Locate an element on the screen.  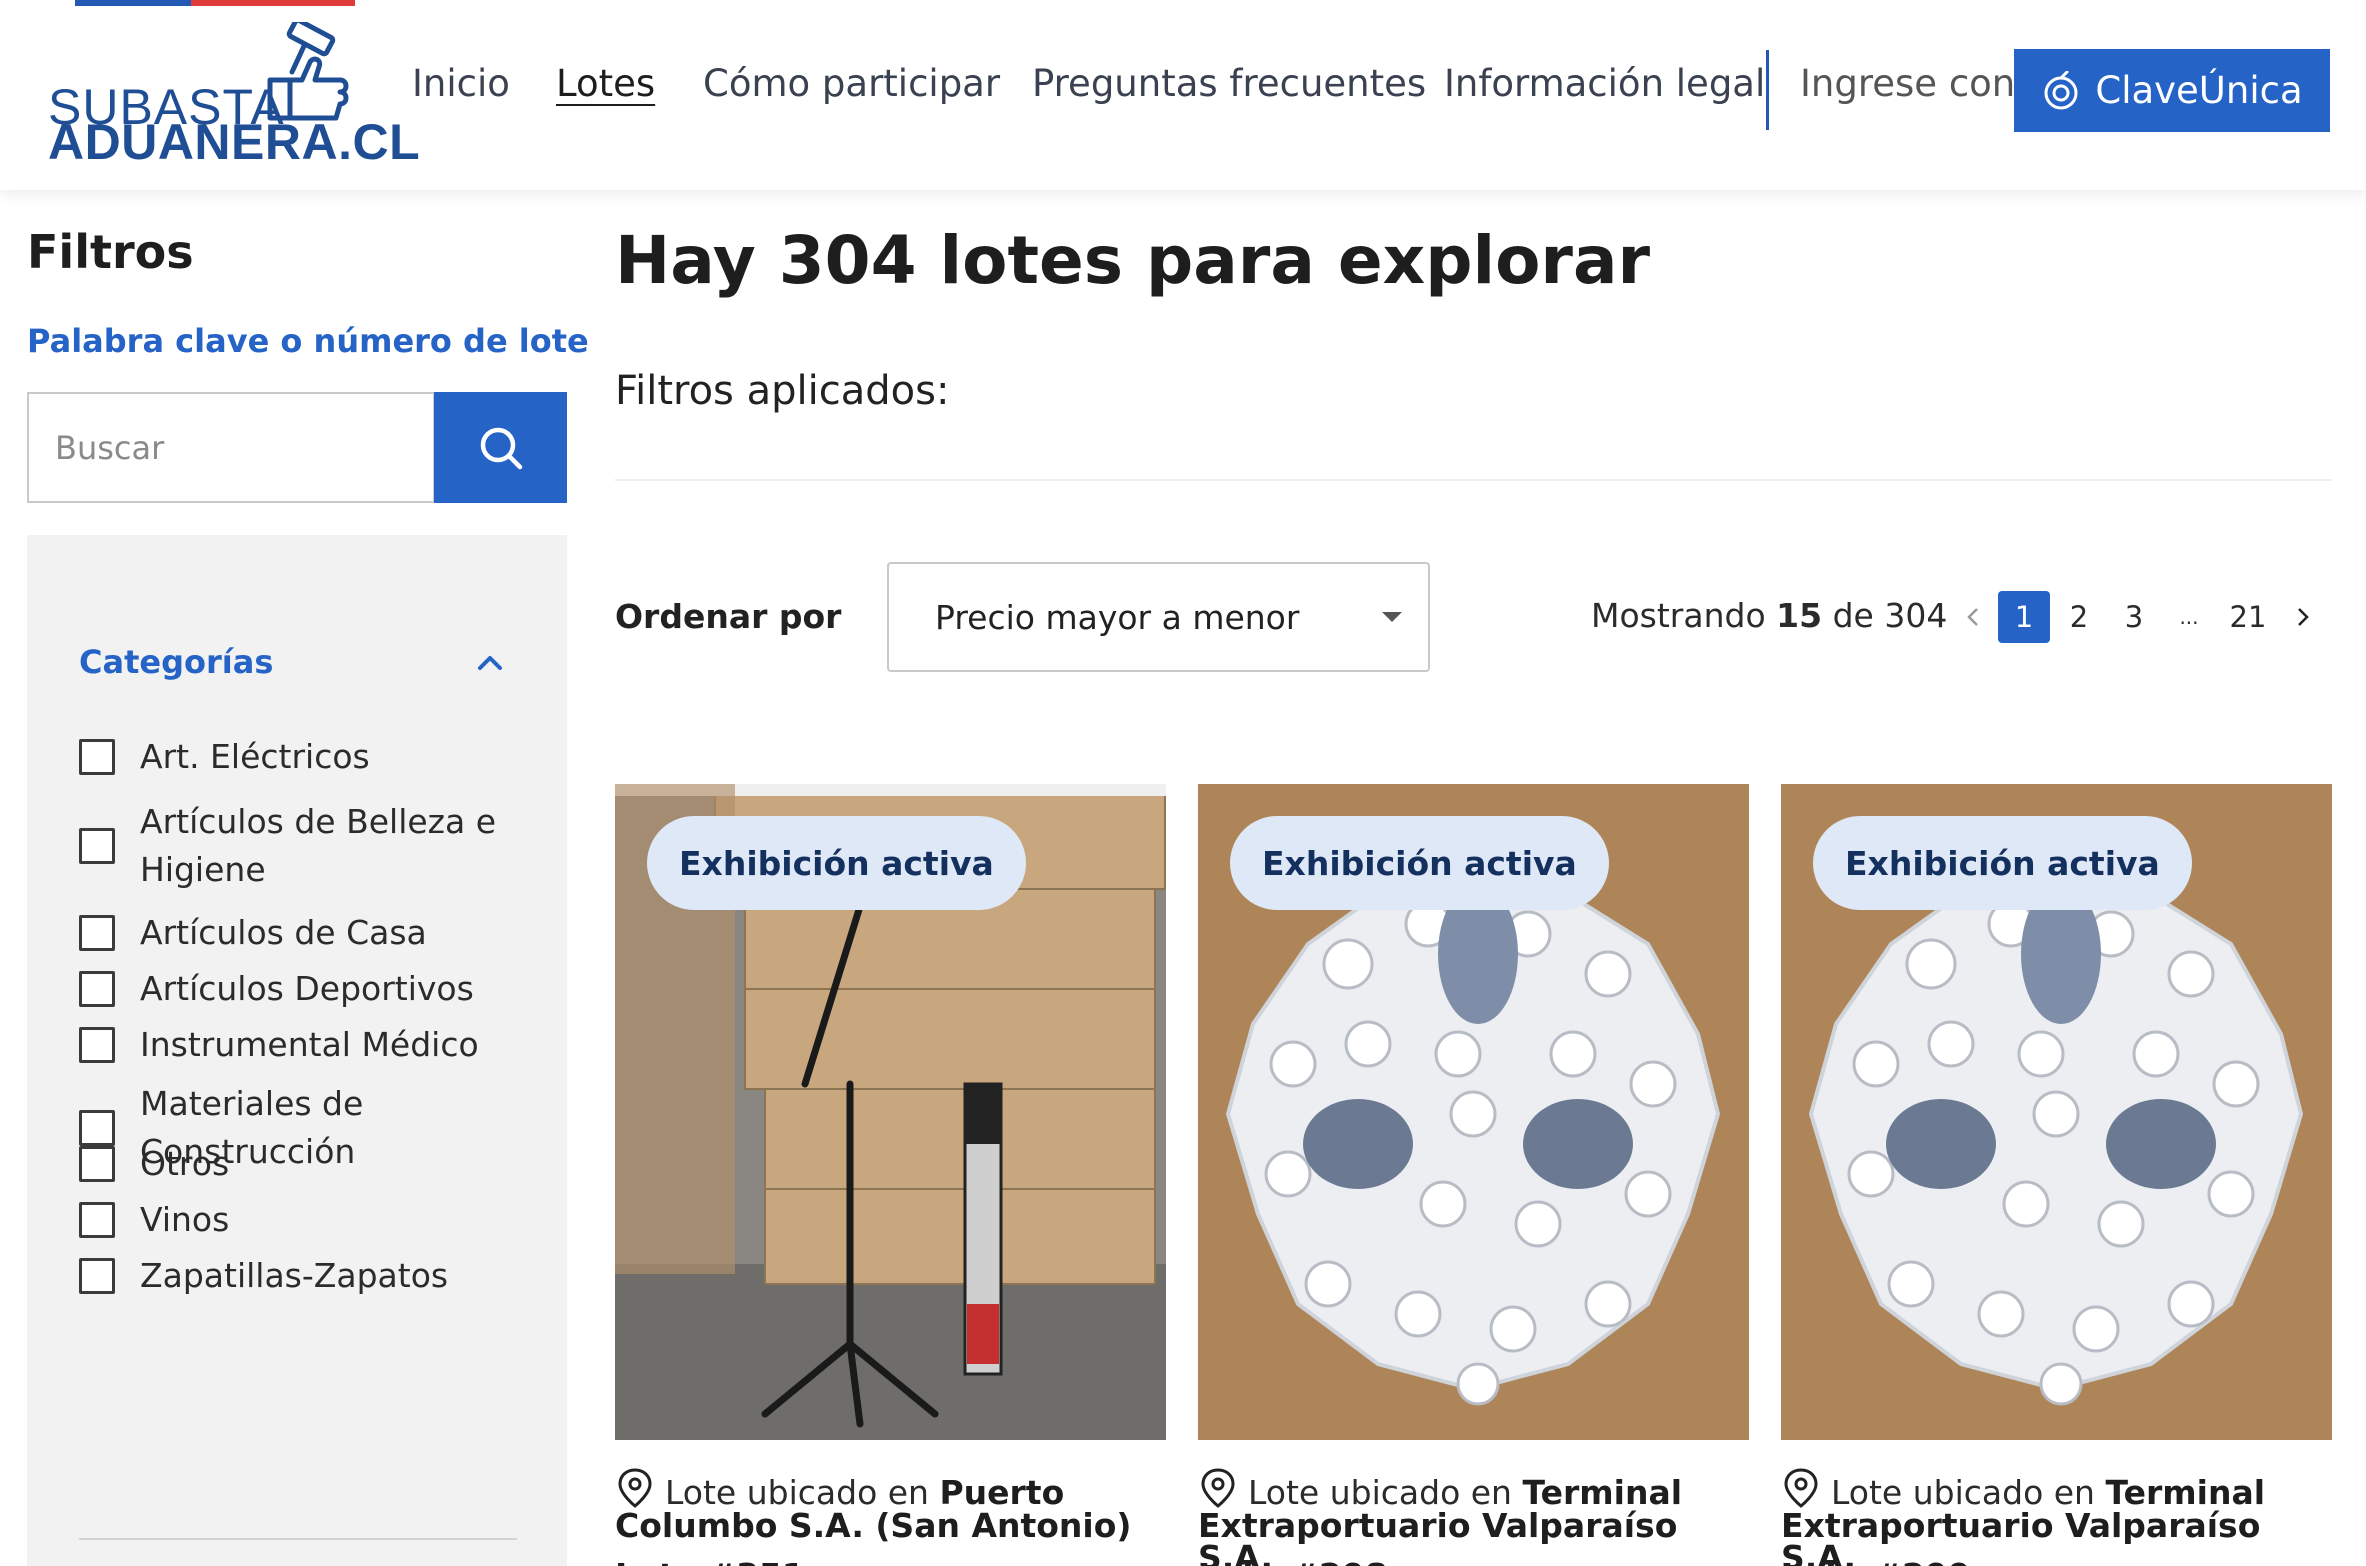
pagination-prev is located at coordinates (1974, 617).